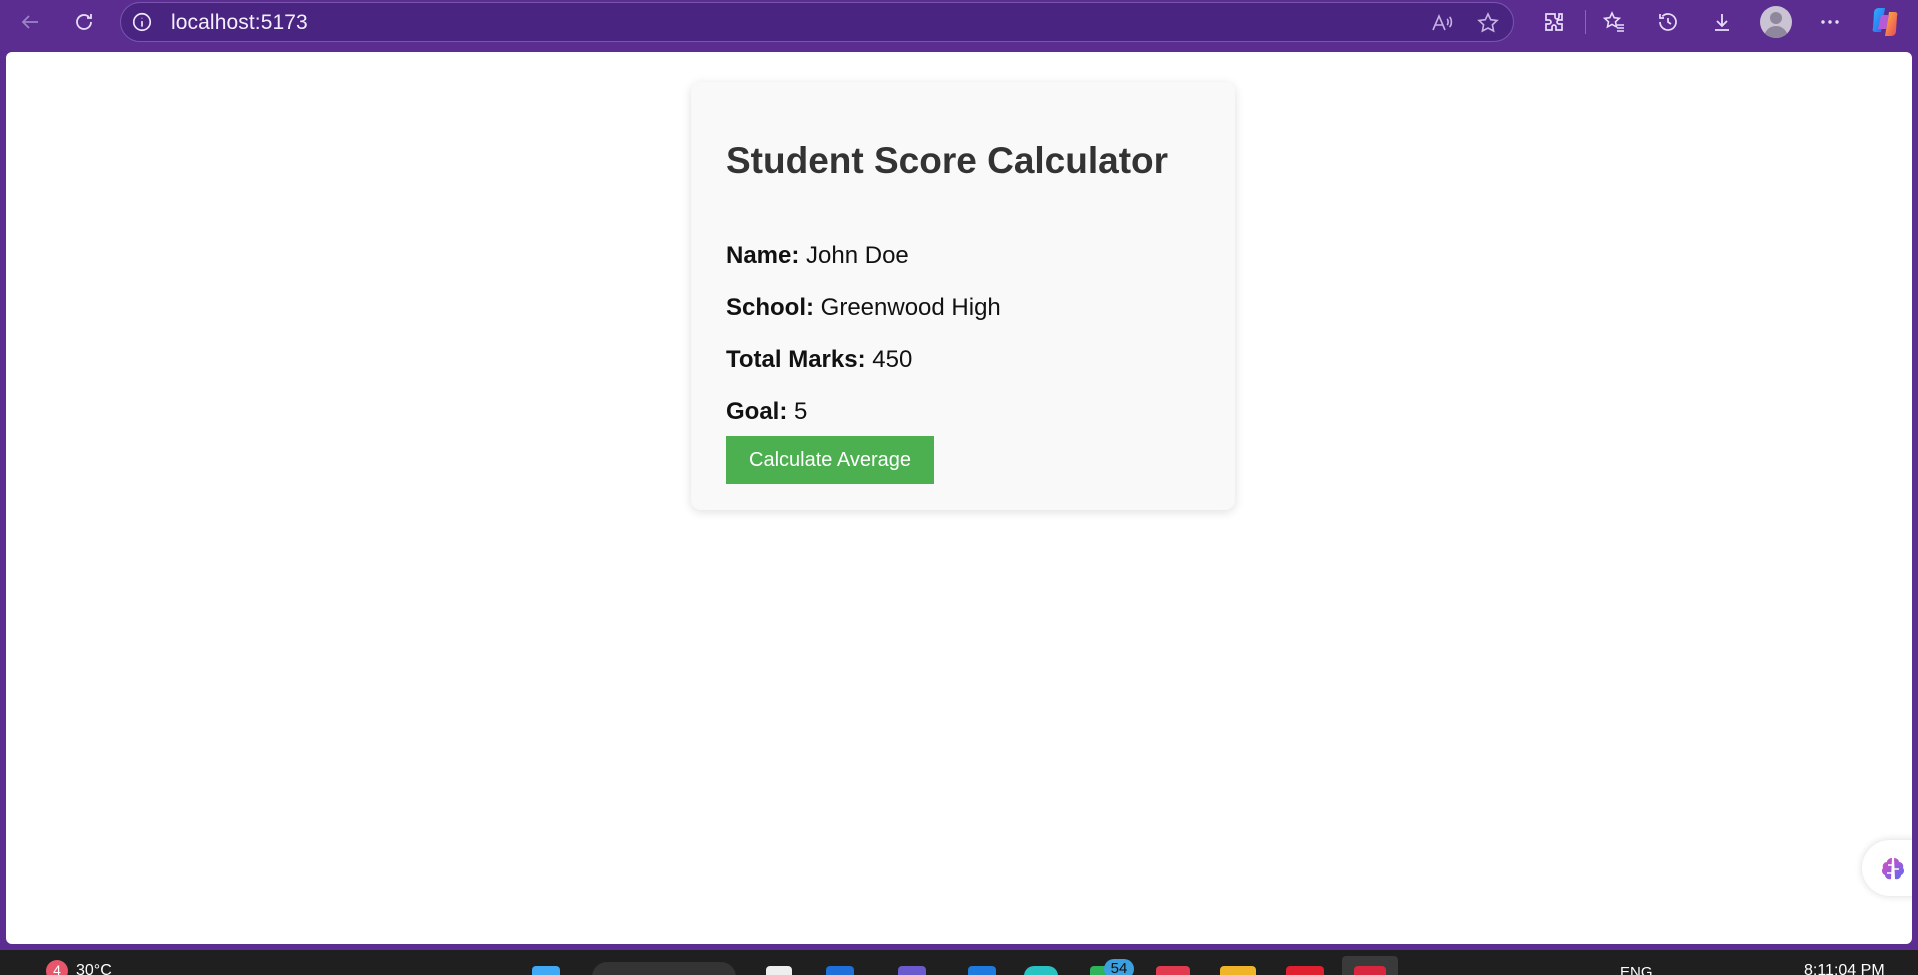 This screenshot has width=1918, height=975. What do you see at coordinates (1776, 22) in the screenshot?
I see `profile-avatar` at bounding box center [1776, 22].